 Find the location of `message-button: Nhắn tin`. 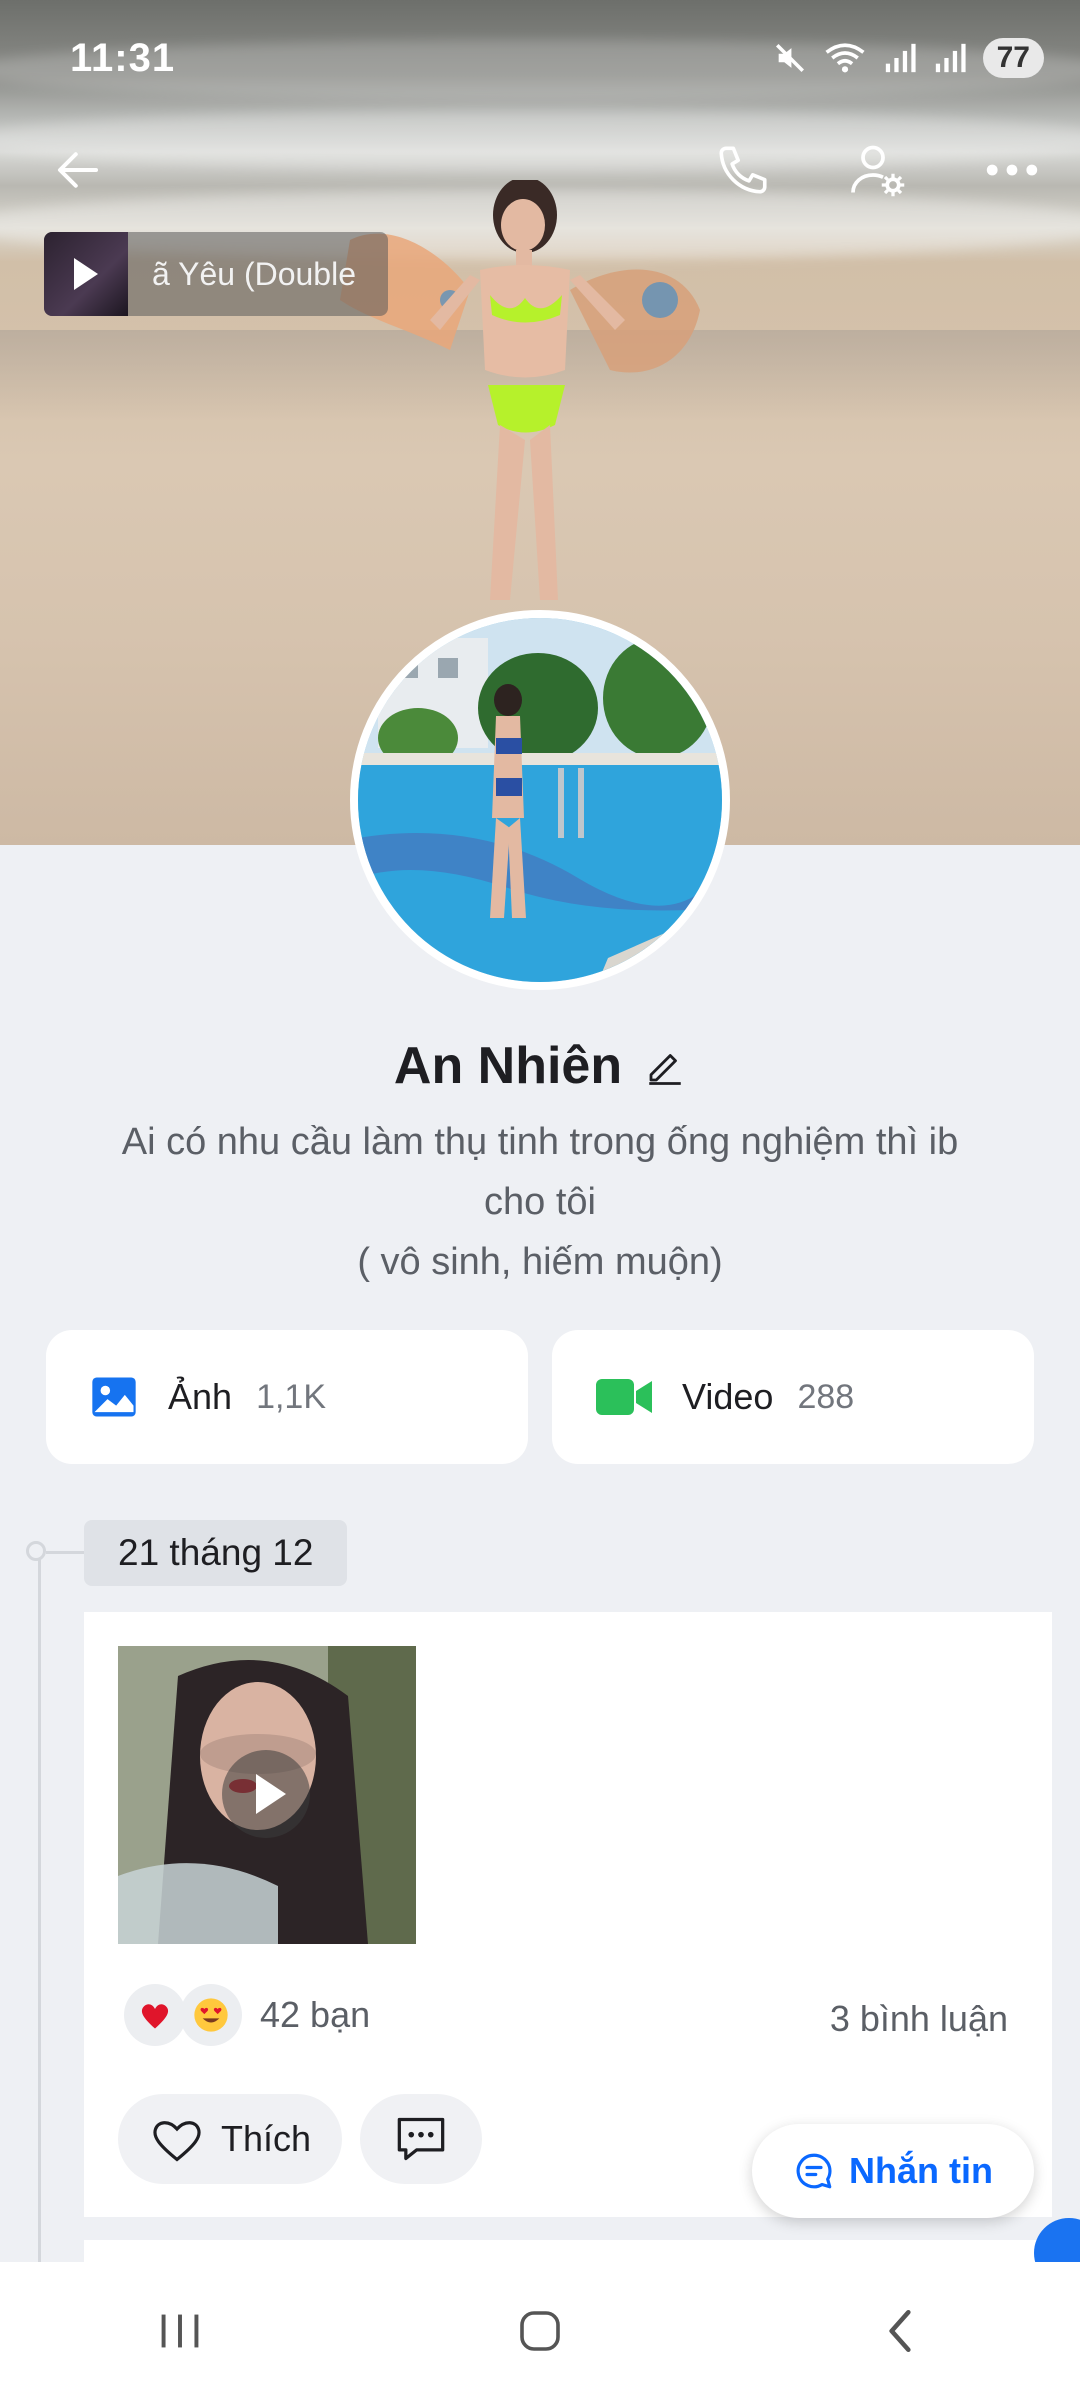

message-button: Nhắn tin is located at coordinates (893, 2171).